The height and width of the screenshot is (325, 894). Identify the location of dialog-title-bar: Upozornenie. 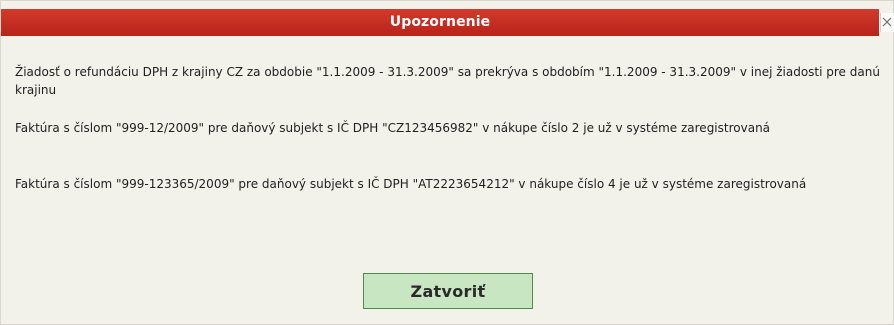
(440, 22).